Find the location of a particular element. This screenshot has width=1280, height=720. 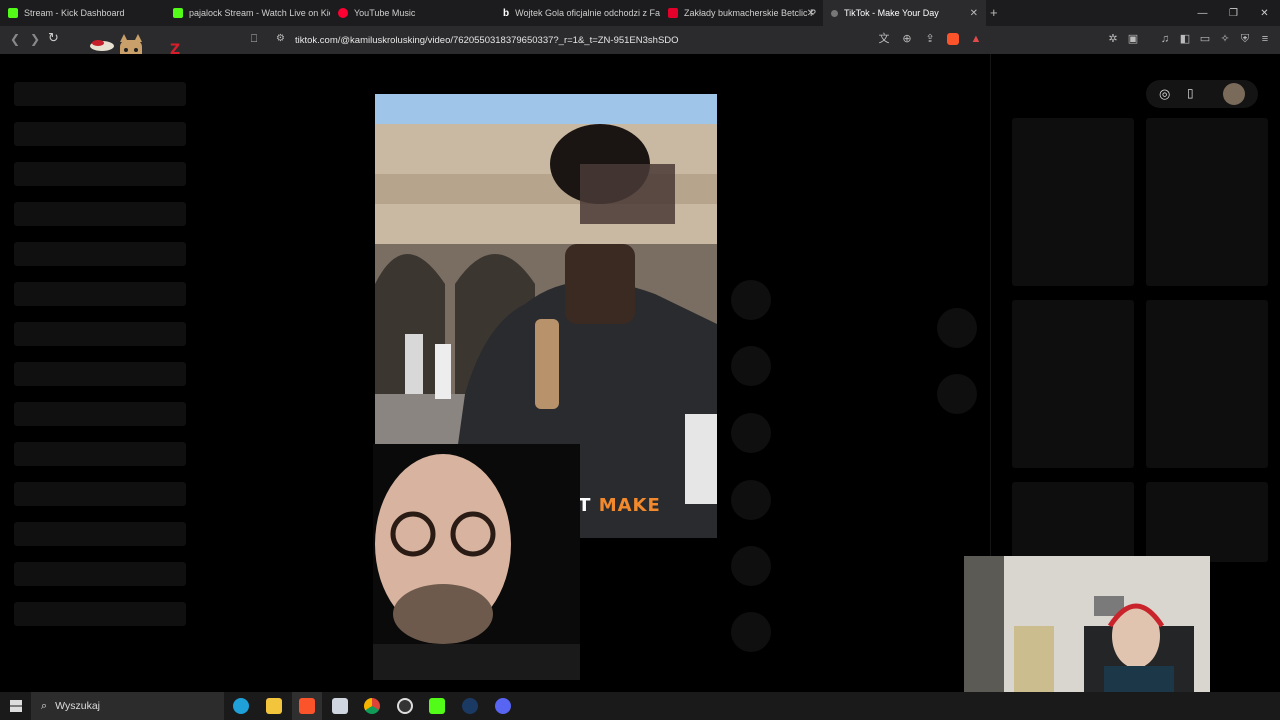

sidebar-icon: ◧ is located at coordinates (1185, 39).